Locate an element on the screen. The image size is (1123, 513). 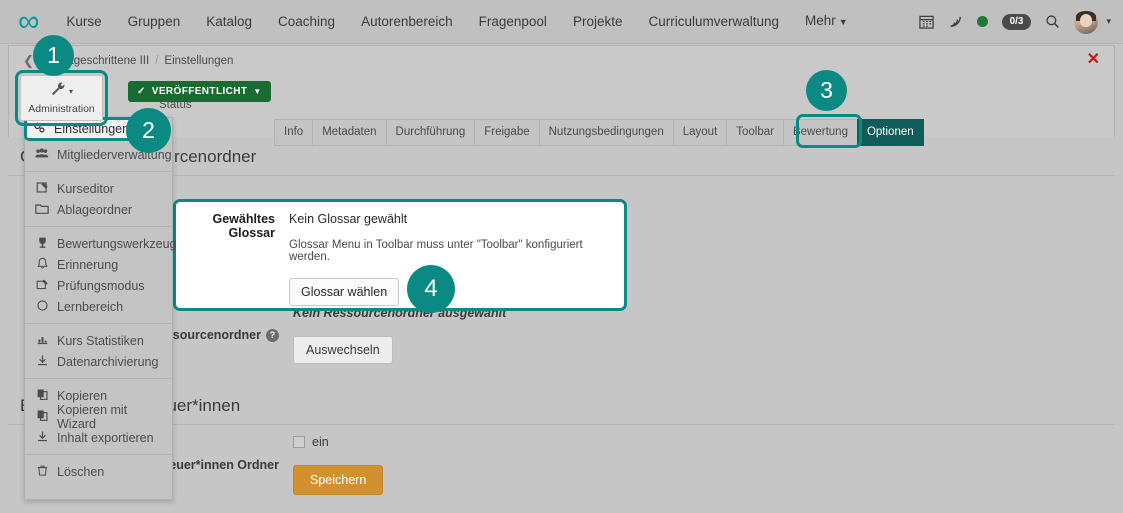
tab-freigabe: Freigabe is located at coordinates (506, 132).